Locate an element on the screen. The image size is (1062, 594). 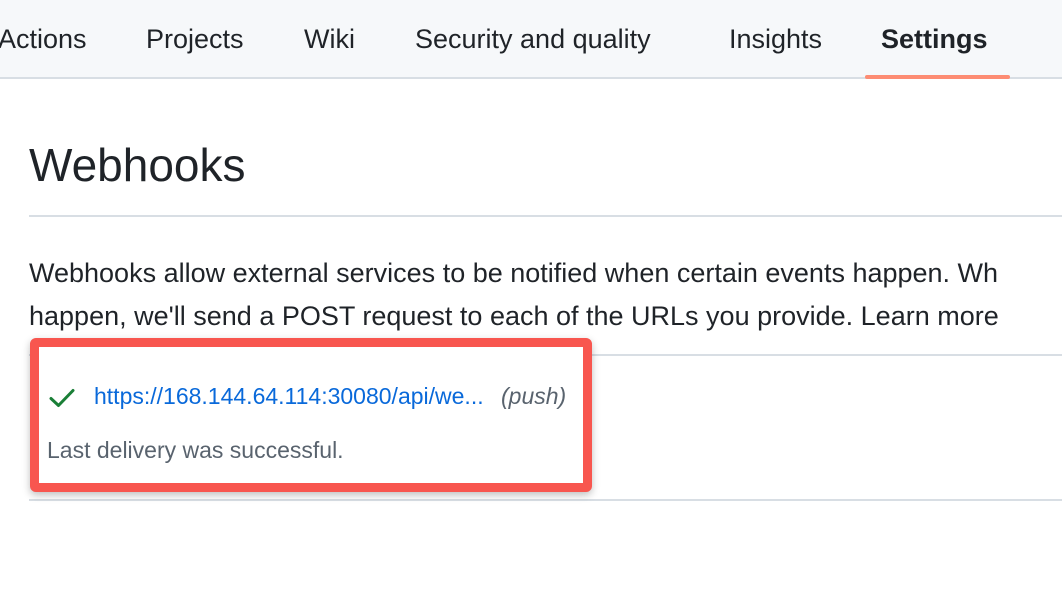
tab-security-and-quality: Security and quality is located at coordinates (533, 39).